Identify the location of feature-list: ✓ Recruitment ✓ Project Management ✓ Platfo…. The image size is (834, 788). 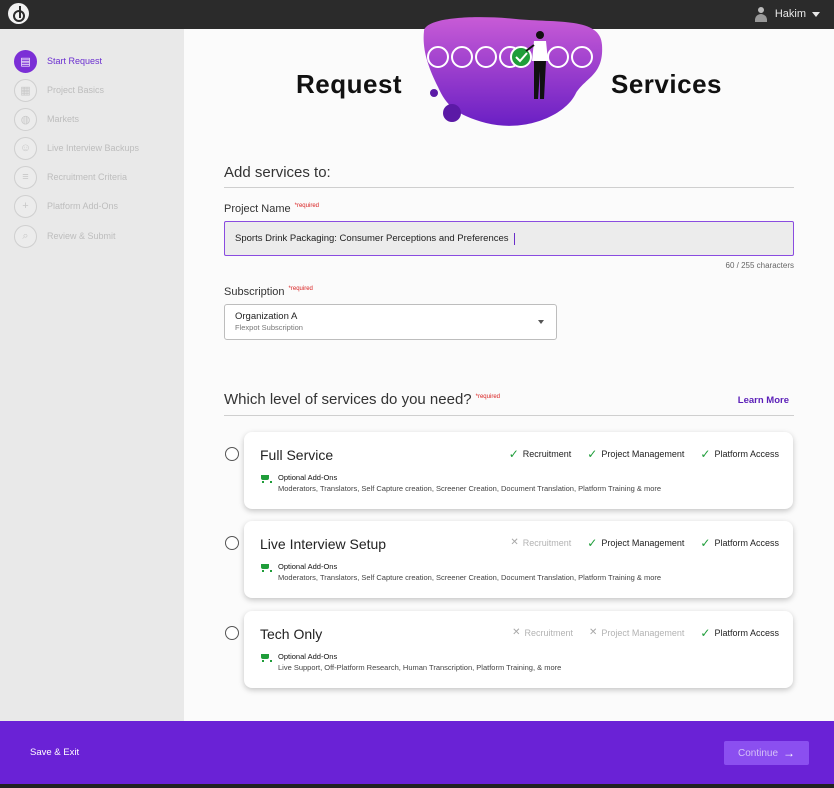
(643, 454).